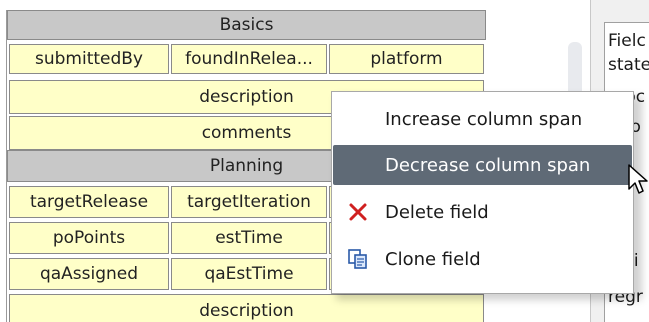 This screenshot has height=322, width=649. What do you see at coordinates (249, 202) in the screenshot?
I see `field-targetIteration: targetIteration` at bounding box center [249, 202].